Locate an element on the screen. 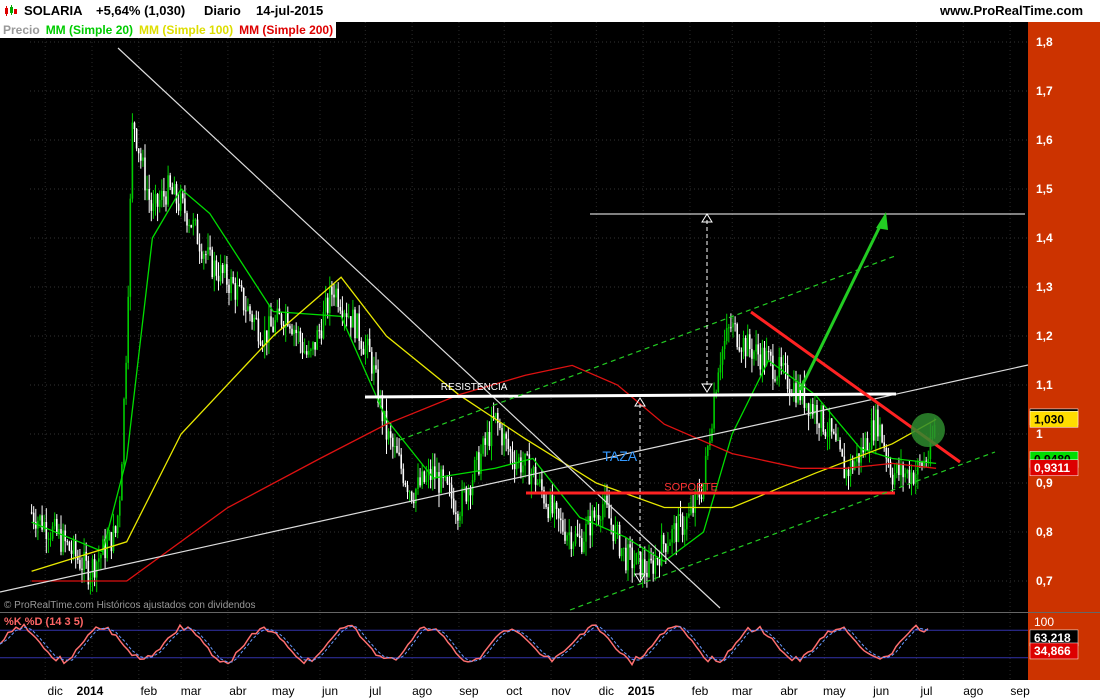 The image size is (1100, 700). x-tick-label: feb is located at coordinates (700, 691).